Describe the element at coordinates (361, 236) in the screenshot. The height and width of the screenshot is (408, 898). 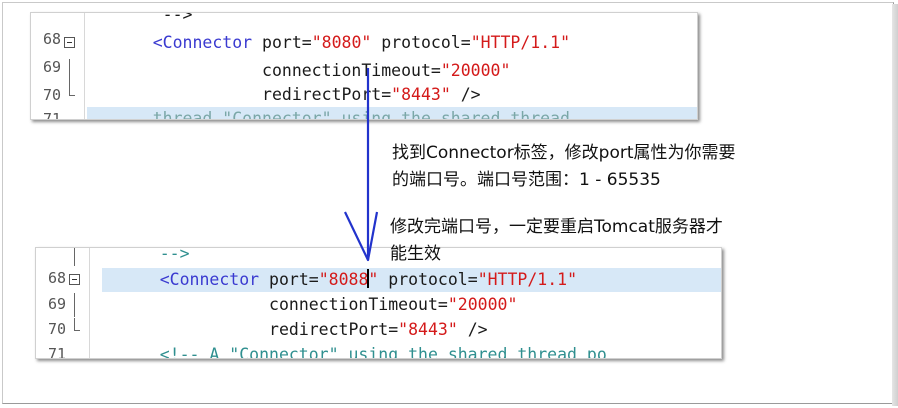
I see `arrow-head` at that location.